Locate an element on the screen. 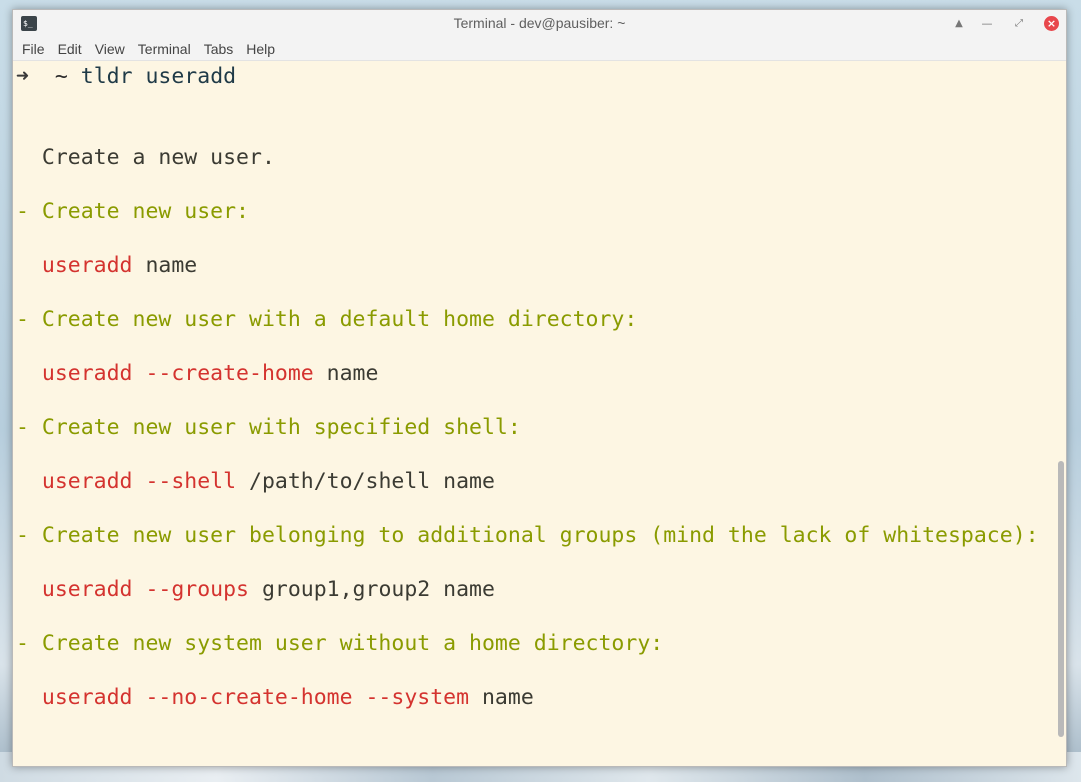 This screenshot has height=782, width=1081. command-text: useradd --shell is located at coordinates (139, 481).